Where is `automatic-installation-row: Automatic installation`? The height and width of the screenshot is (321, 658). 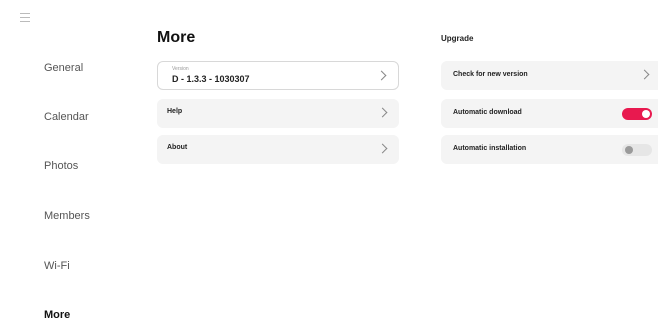
automatic-installation-row: Automatic installation is located at coordinates (549, 149).